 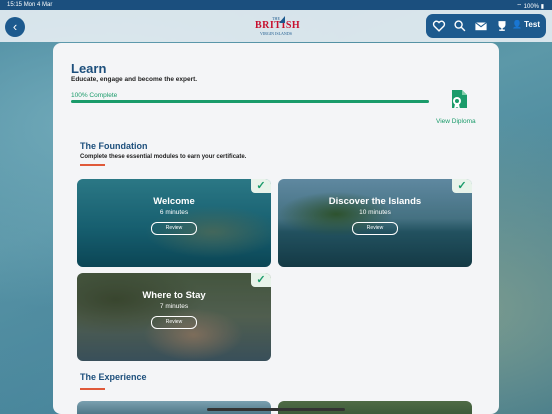 I want to click on module-card-where-to-stay: Where to Stay 7 minutes Review ✓, so click(x=174, y=317).